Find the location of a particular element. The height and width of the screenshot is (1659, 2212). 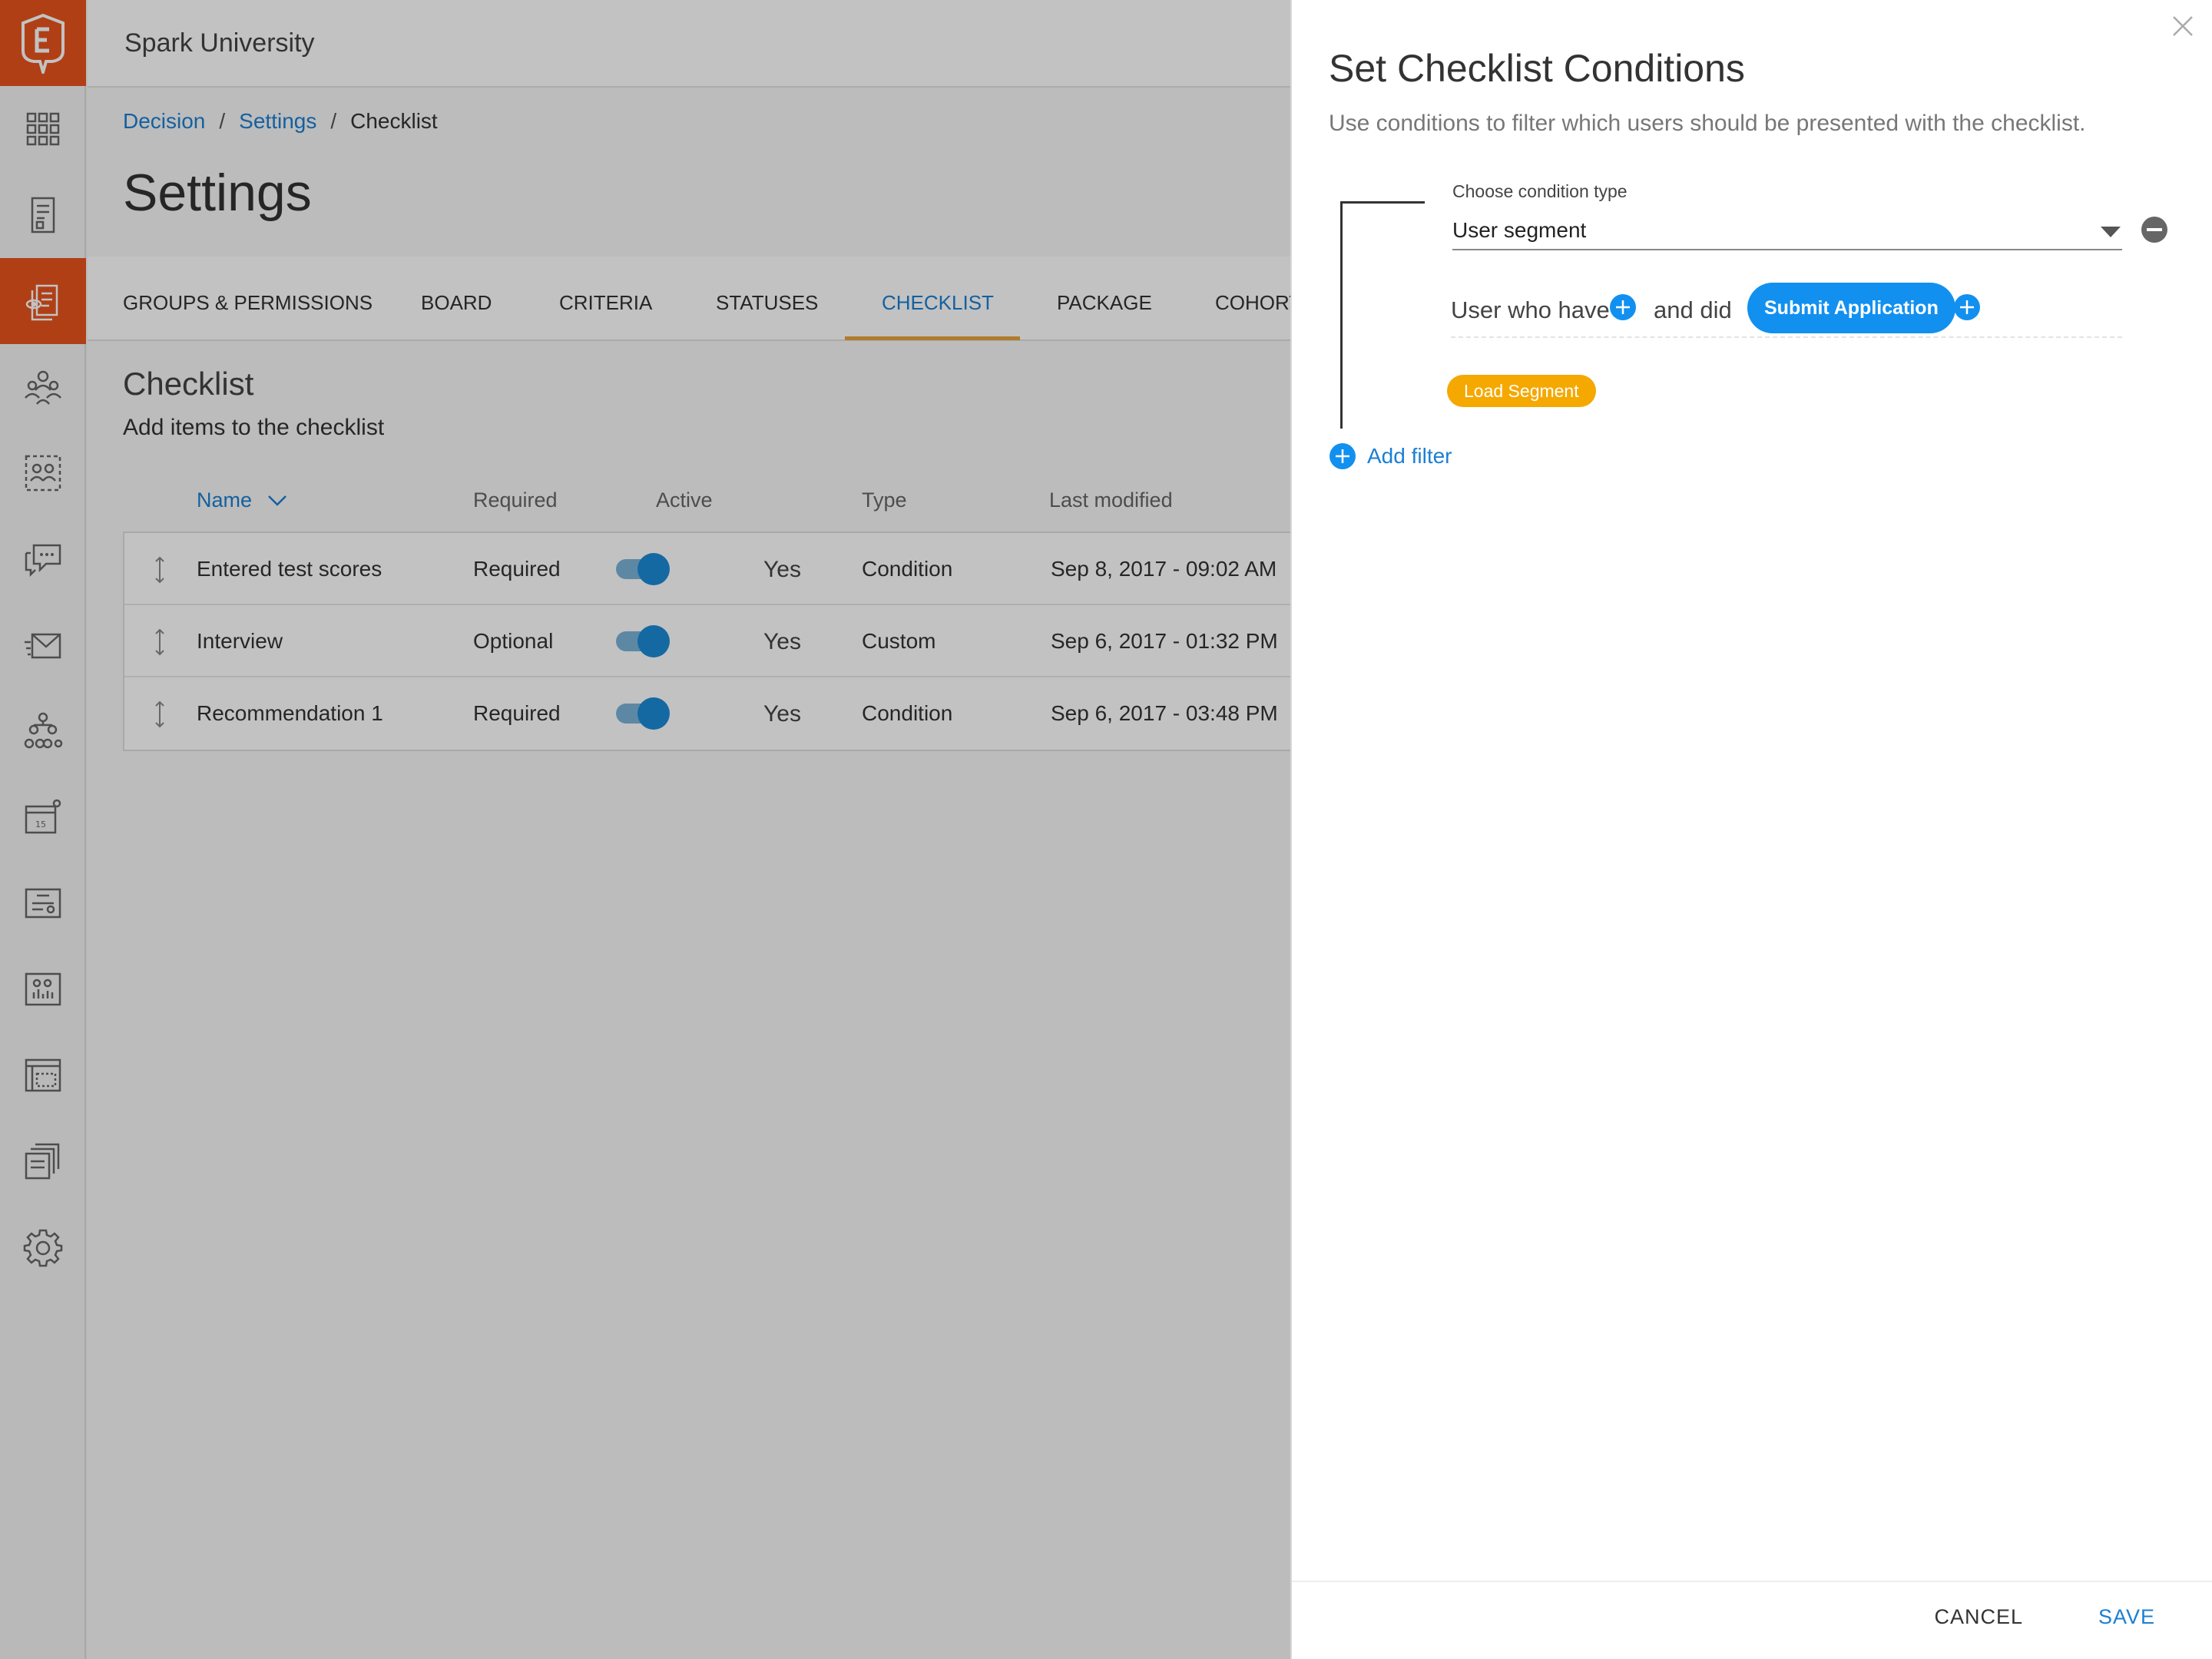

event-pill-button: Submit Application is located at coordinates (1851, 308).